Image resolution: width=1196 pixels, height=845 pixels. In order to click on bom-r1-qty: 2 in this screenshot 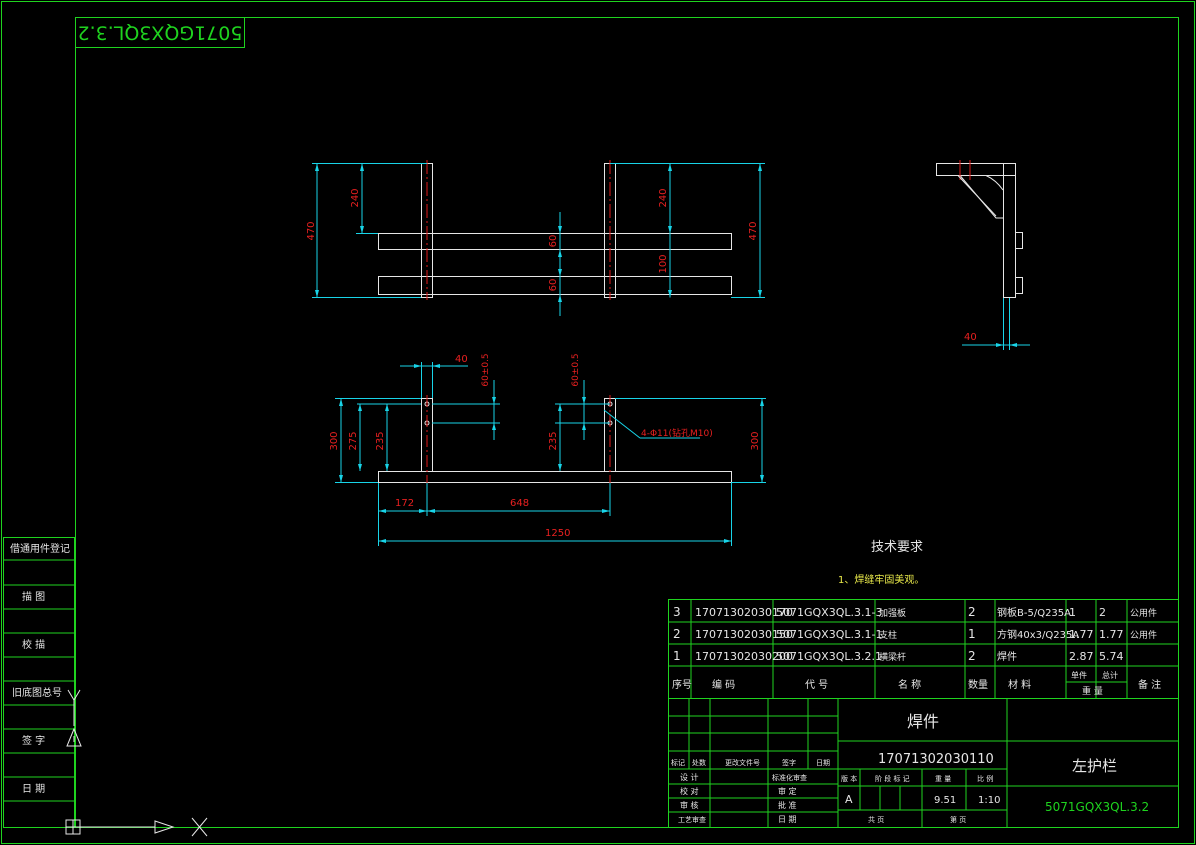, I will do `click(972, 612)`.